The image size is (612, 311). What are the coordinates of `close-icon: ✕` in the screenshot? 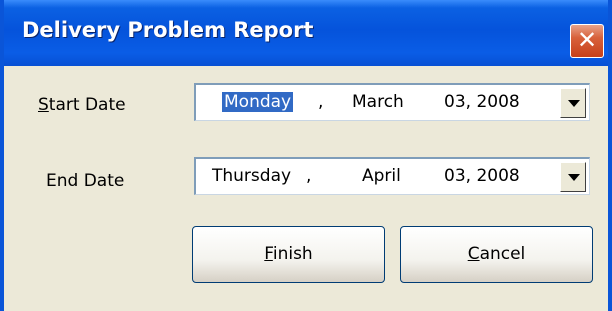 It's located at (587, 40).